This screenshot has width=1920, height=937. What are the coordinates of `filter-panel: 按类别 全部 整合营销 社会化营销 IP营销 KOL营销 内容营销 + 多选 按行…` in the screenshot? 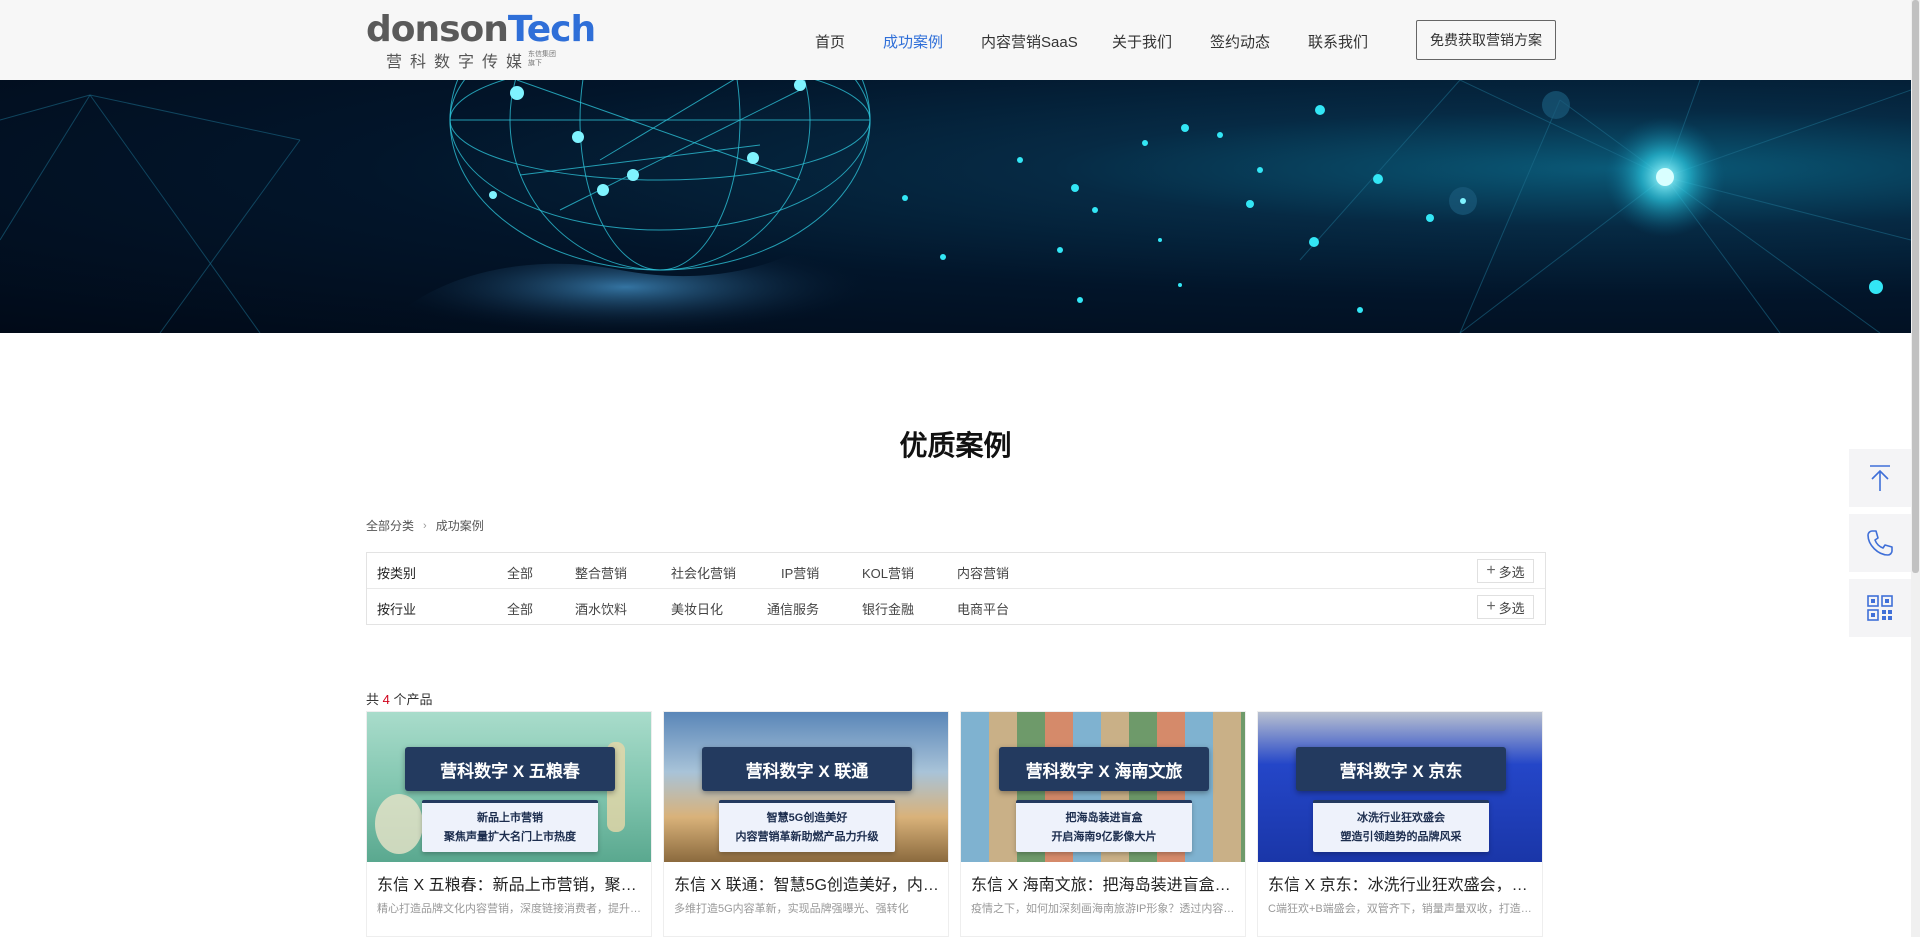 It's located at (956, 588).